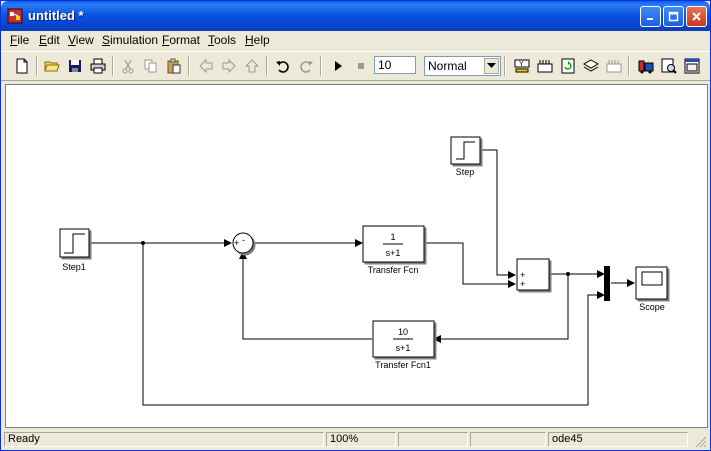 Image resolution: width=711 pixels, height=451 pixels. I want to click on print-button, so click(98, 66).